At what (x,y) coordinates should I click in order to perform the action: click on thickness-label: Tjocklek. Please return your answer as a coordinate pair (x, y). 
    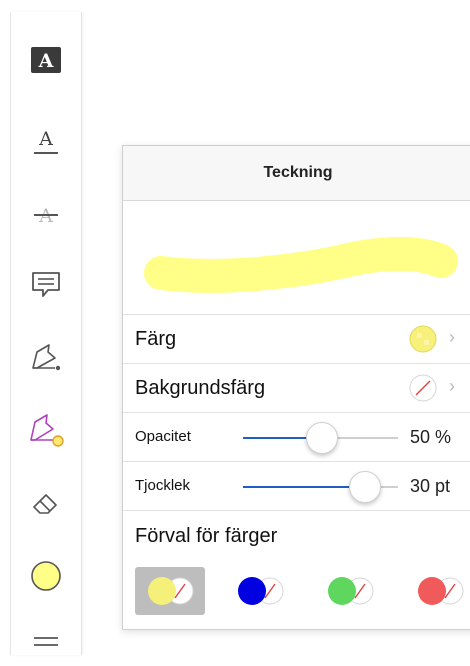
    Looking at the image, I should click on (163, 485).